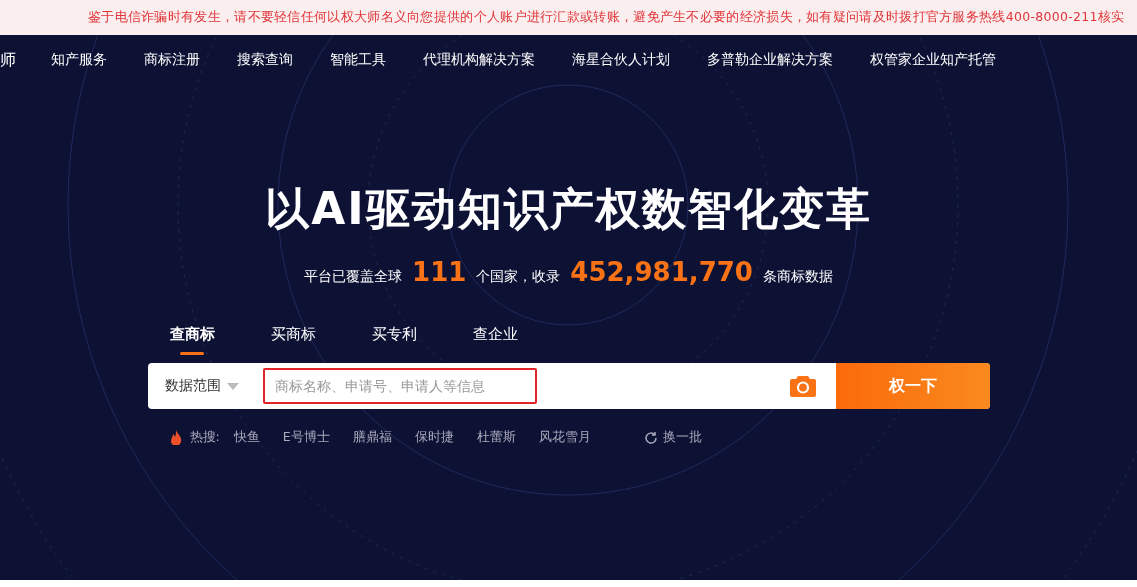  I want to click on stat-text: 平台已覆盖全球, so click(353, 277).